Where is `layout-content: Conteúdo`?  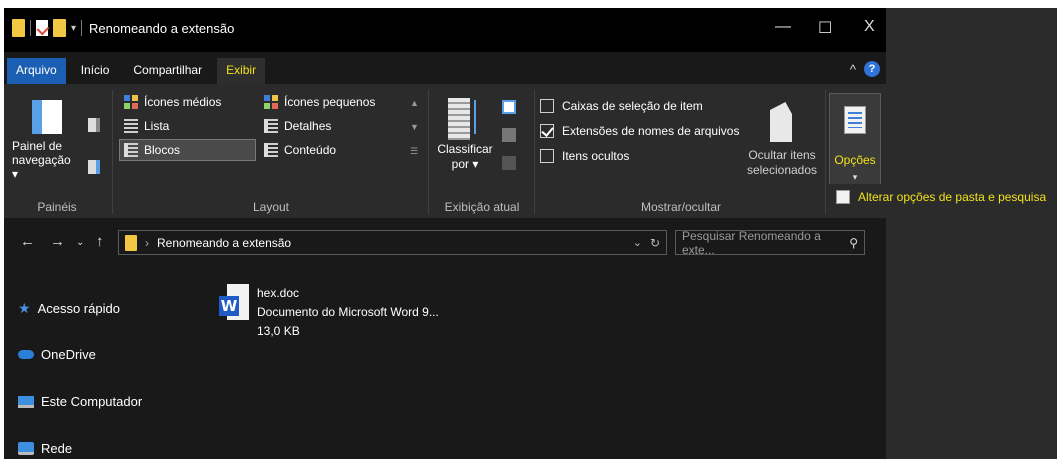
layout-content: Conteúdo is located at coordinates (330, 150).